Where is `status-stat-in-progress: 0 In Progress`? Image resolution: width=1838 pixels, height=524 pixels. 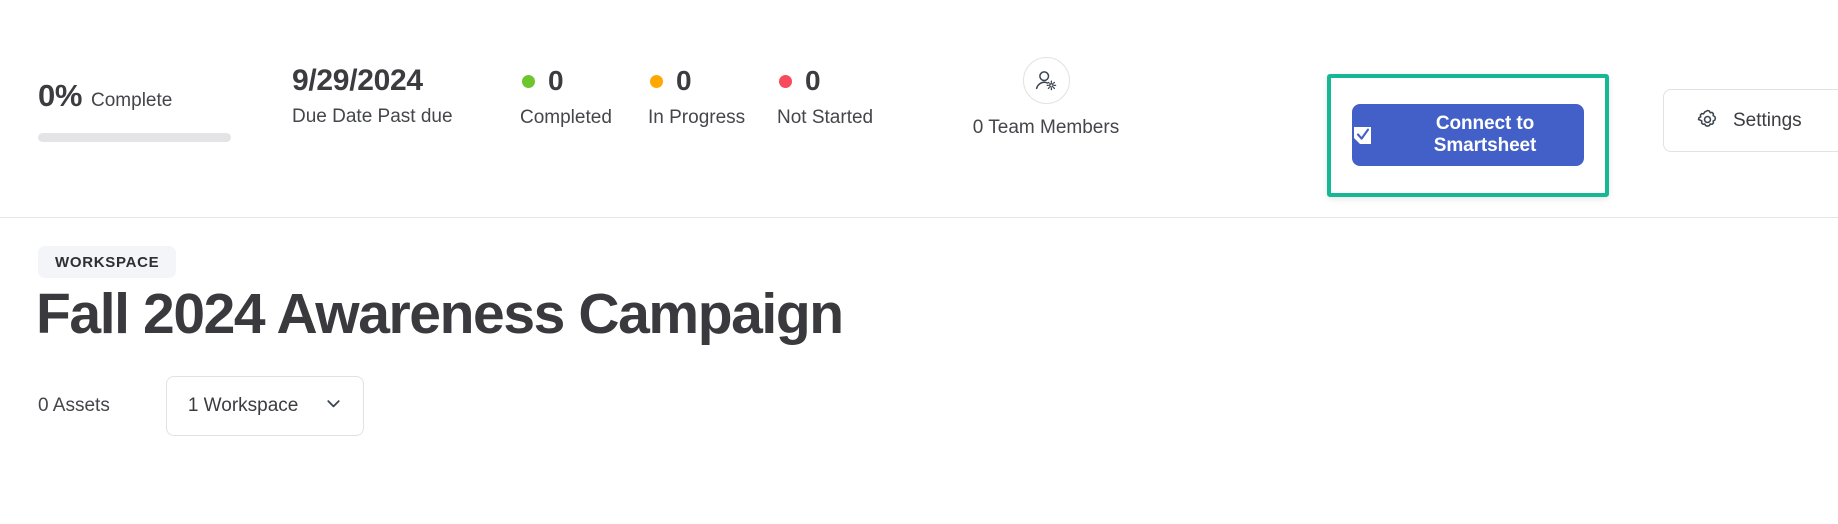 status-stat-in-progress: 0 In Progress is located at coordinates (696, 96).